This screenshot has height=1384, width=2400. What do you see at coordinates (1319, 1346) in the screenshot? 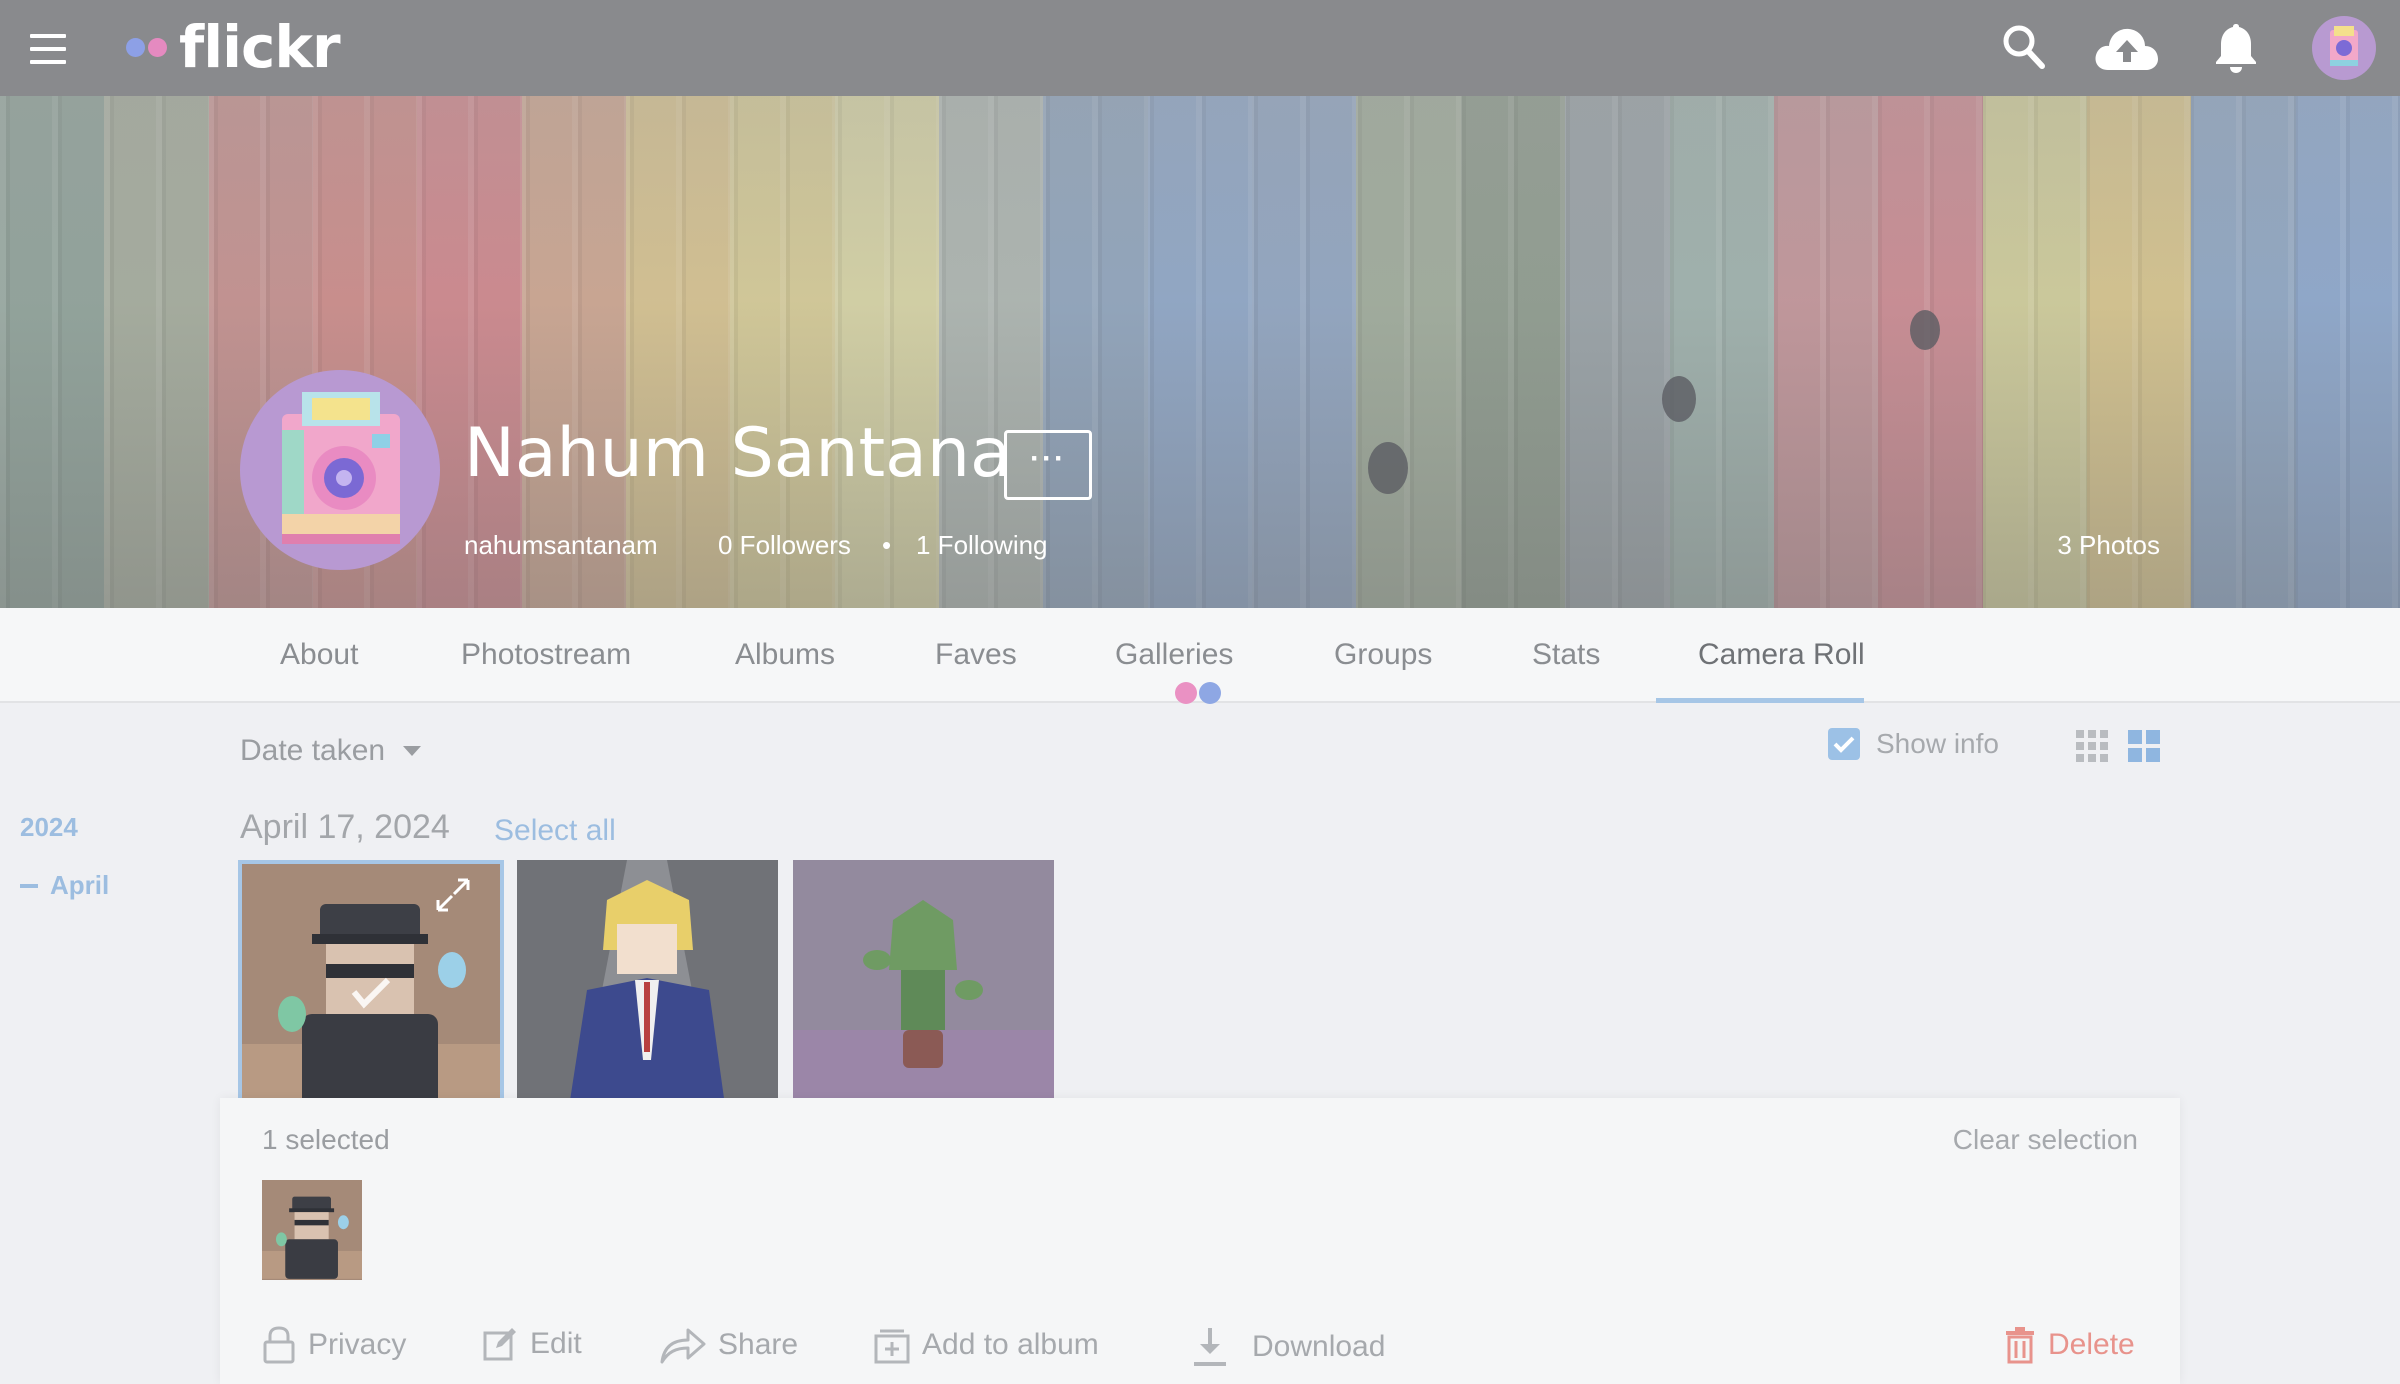
I see `download-label: Download` at bounding box center [1319, 1346].